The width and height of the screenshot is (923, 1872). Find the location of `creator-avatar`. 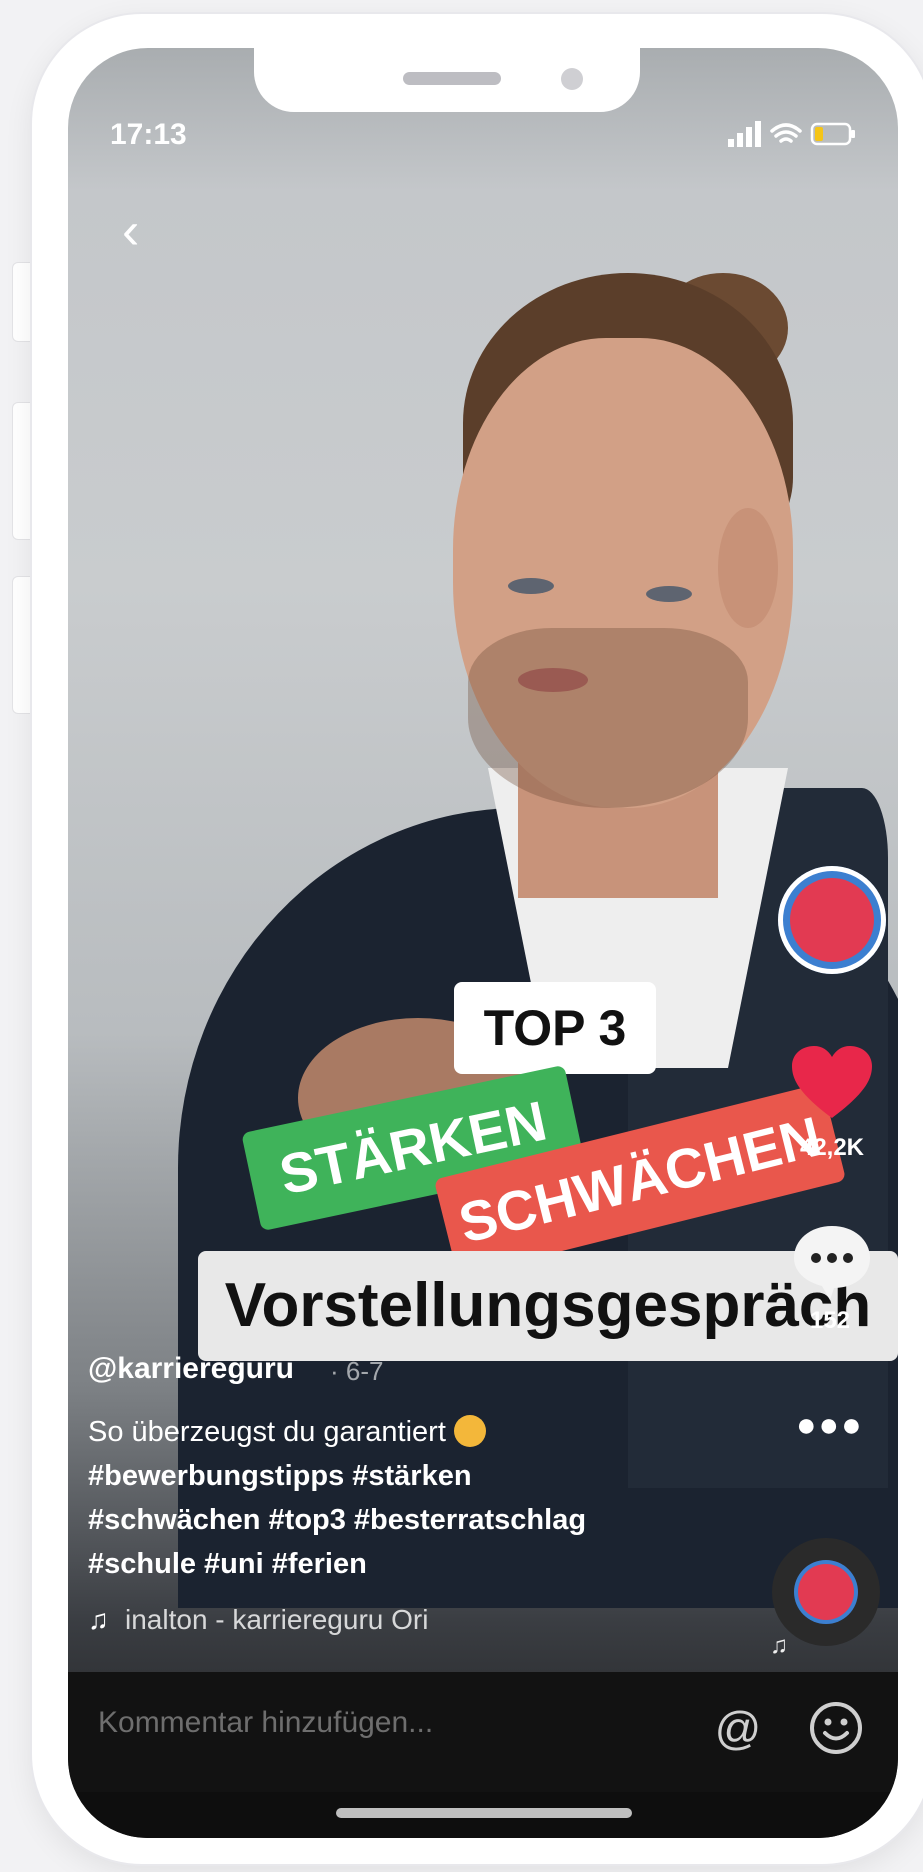

creator-avatar is located at coordinates (832, 920).